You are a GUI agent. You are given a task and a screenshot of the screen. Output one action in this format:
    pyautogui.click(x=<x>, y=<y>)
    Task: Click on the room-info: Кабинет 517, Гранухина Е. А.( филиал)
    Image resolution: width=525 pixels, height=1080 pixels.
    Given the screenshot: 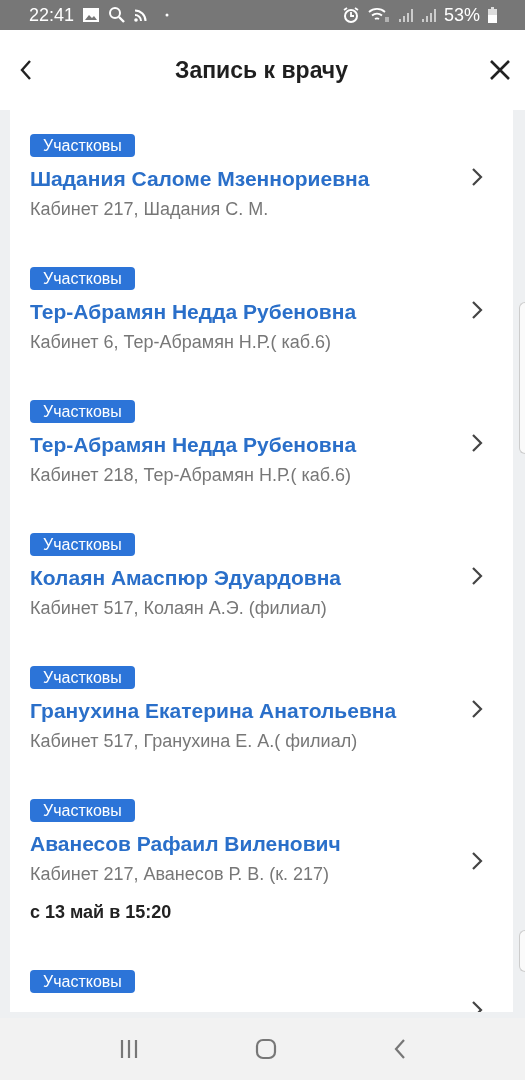 What is the action you would take?
    pyautogui.click(x=194, y=741)
    